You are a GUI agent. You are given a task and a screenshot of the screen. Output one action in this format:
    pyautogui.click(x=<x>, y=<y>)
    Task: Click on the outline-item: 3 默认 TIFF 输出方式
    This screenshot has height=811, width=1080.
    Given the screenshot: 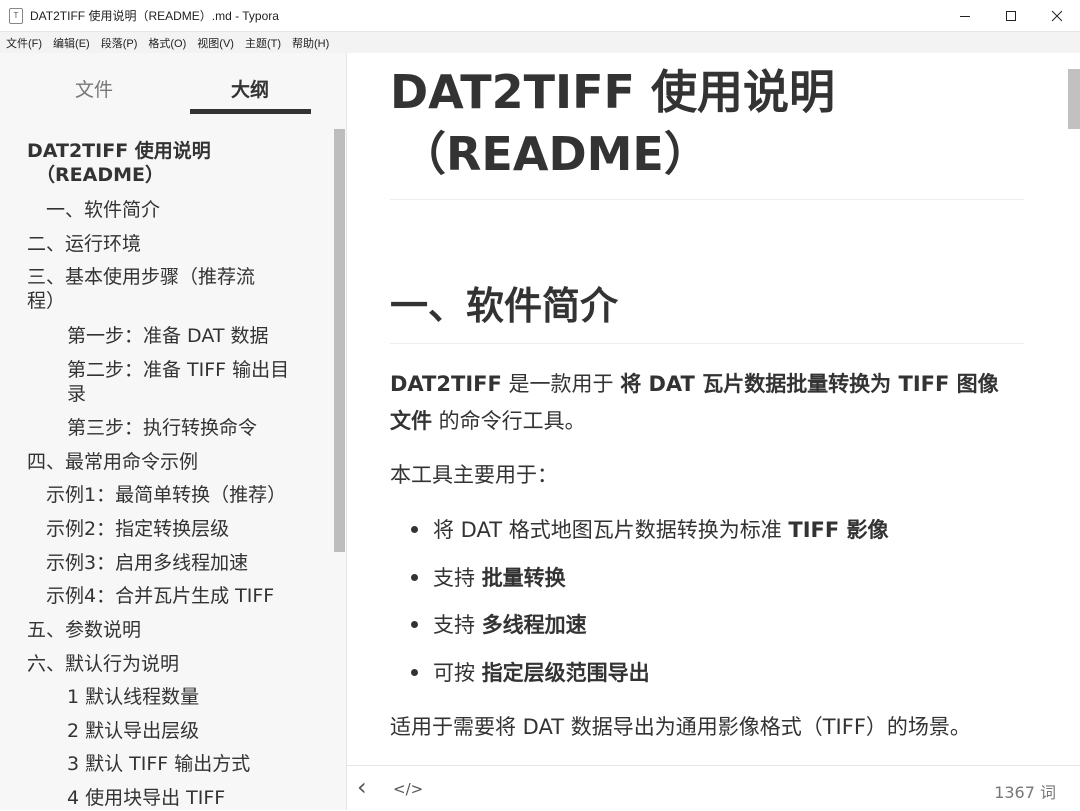 What is the action you would take?
    pyautogui.click(x=158, y=764)
    